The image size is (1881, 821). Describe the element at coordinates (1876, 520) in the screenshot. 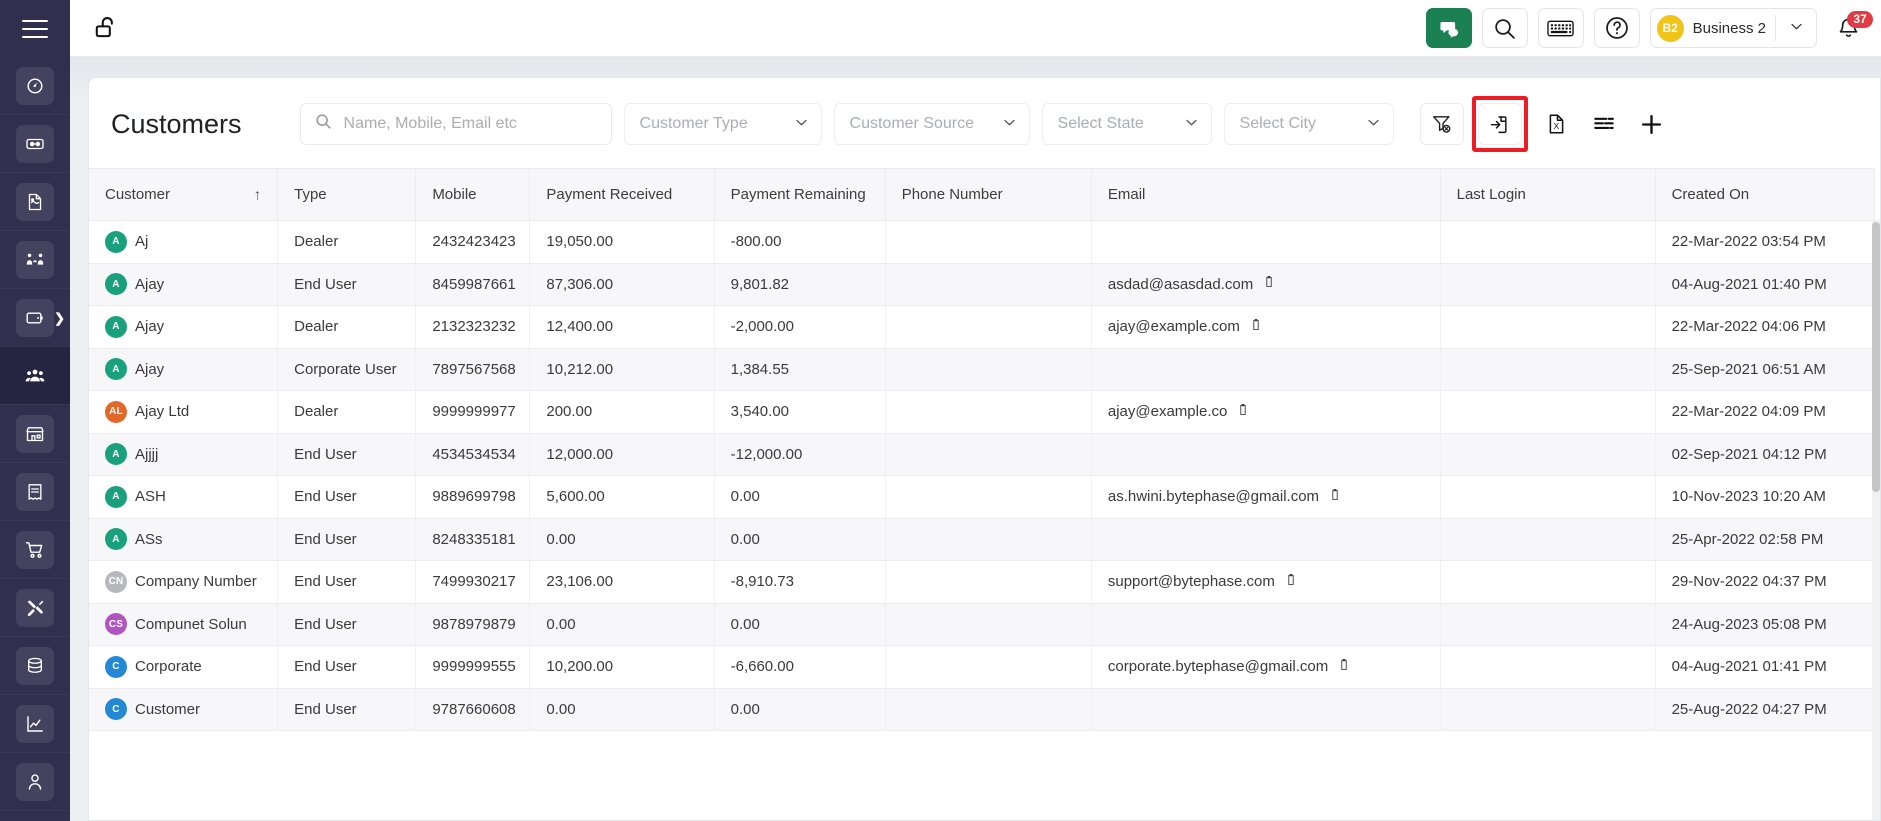

I see `vertical-scrollbar` at that location.